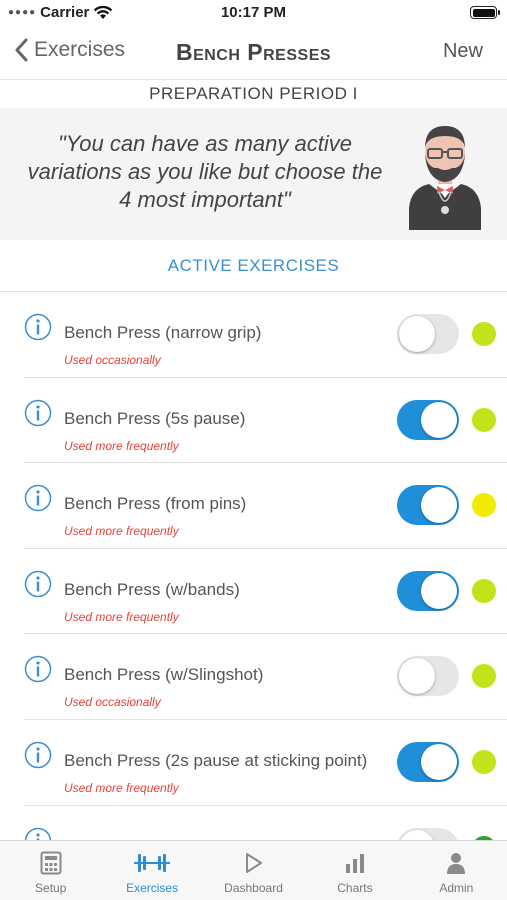  I want to click on period-label: PREPARATION PERIOD I, so click(253, 93).